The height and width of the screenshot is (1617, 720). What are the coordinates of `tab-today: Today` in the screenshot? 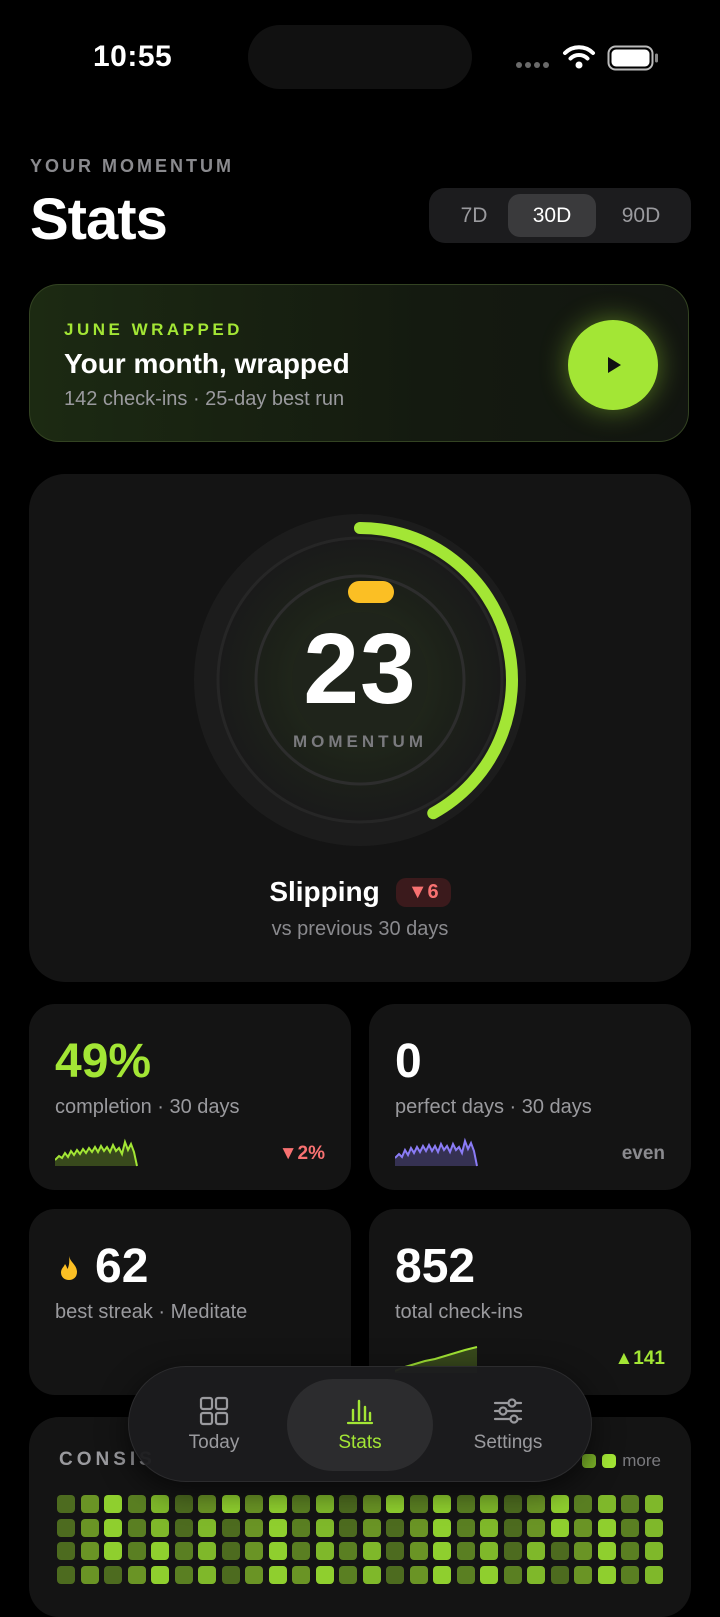 It's located at (214, 1425).